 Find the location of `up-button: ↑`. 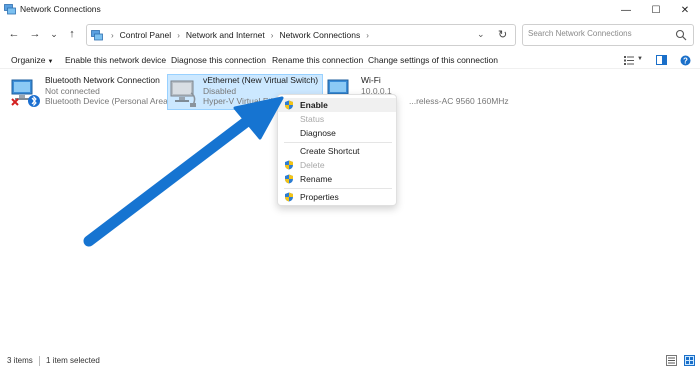

up-button: ↑ is located at coordinates (72, 34).